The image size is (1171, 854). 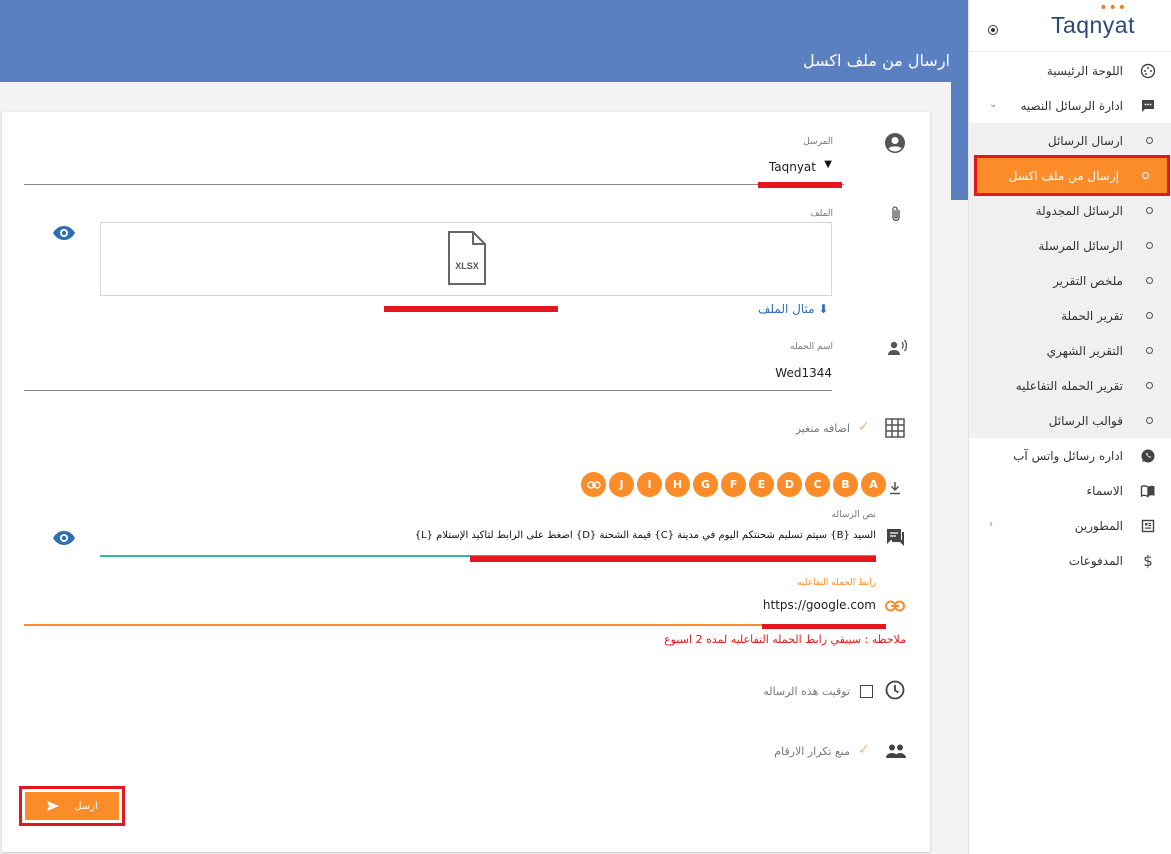 I want to click on clock-icon, so click(x=895, y=690).